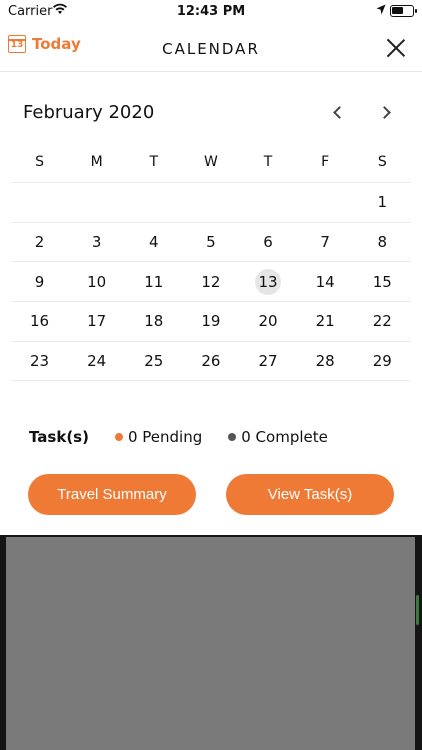 Image resolution: width=422 pixels, height=750 pixels. What do you see at coordinates (382, 202) in the screenshot?
I see `day-cell: 1` at bounding box center [382, 202].